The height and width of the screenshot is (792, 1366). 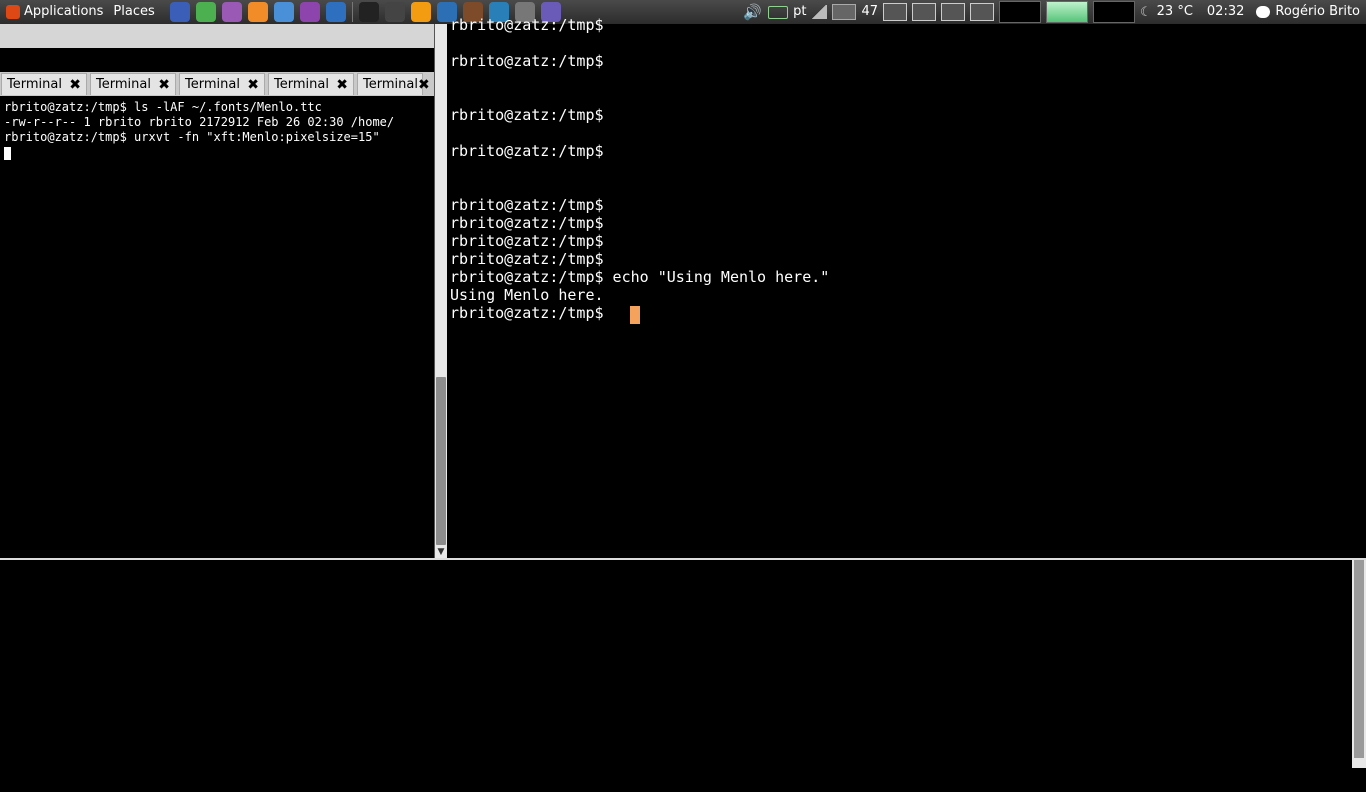 I want to click on workspace-count: 47, so click(x=869, y=11).